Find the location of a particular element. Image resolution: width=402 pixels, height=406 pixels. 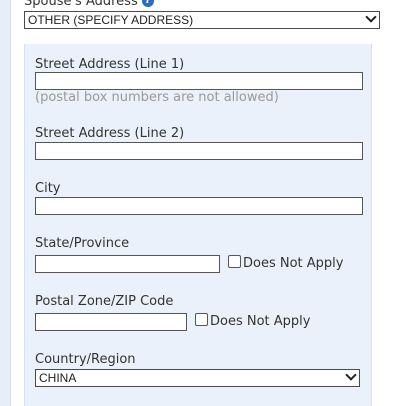

spouse-address-heading: Spouse's Address i is located at coordinates (89, 4).